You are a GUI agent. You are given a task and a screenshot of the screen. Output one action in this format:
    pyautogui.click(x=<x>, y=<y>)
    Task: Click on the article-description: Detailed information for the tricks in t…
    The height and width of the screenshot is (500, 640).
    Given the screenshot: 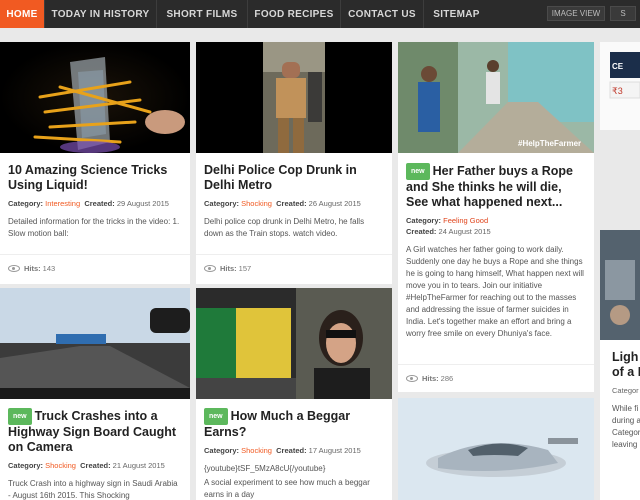 What is the action you would take?
    pyautogui.click(x=94, y=227)
    